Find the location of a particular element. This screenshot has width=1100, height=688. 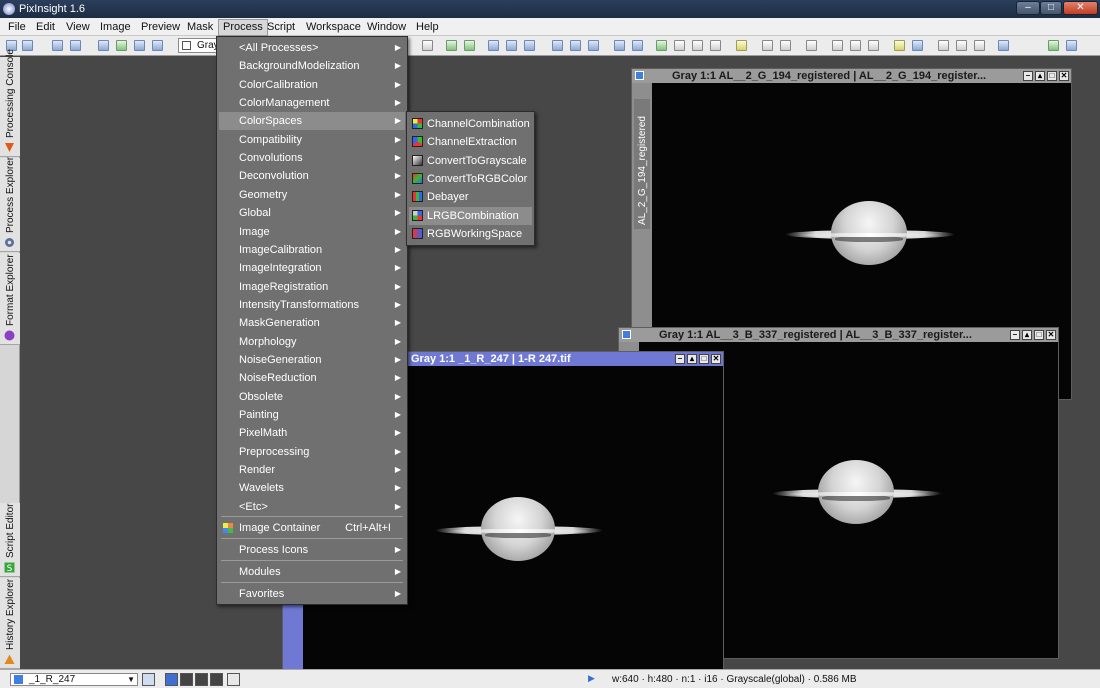

select-icon is located at coordinates (557, 45).